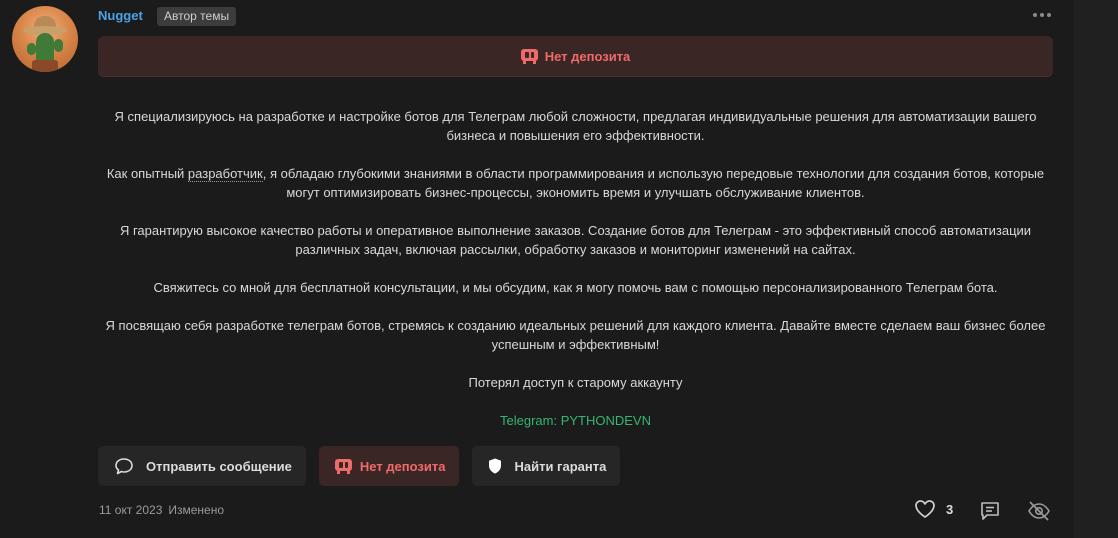 Image resolution: width=1118 pixels, height=538 pixels. I want to click on no-deposit-button-label: Нет депозита, so click(402, 466).